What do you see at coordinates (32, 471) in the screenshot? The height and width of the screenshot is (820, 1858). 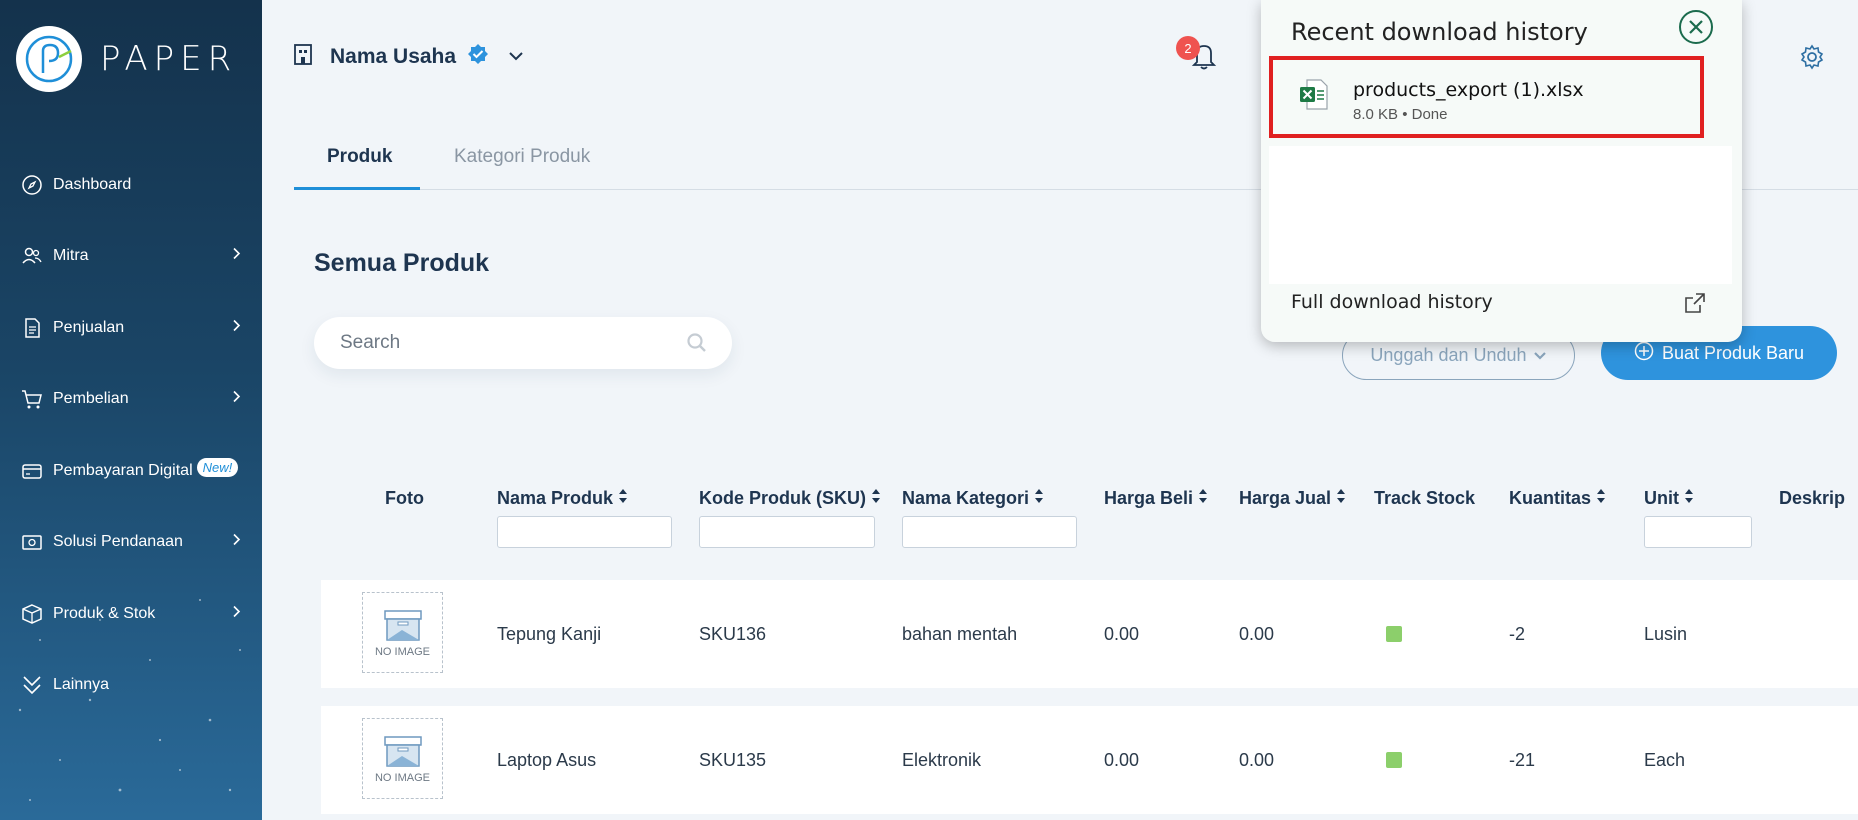 I see `card-icon` at bounding box center [32, 471].